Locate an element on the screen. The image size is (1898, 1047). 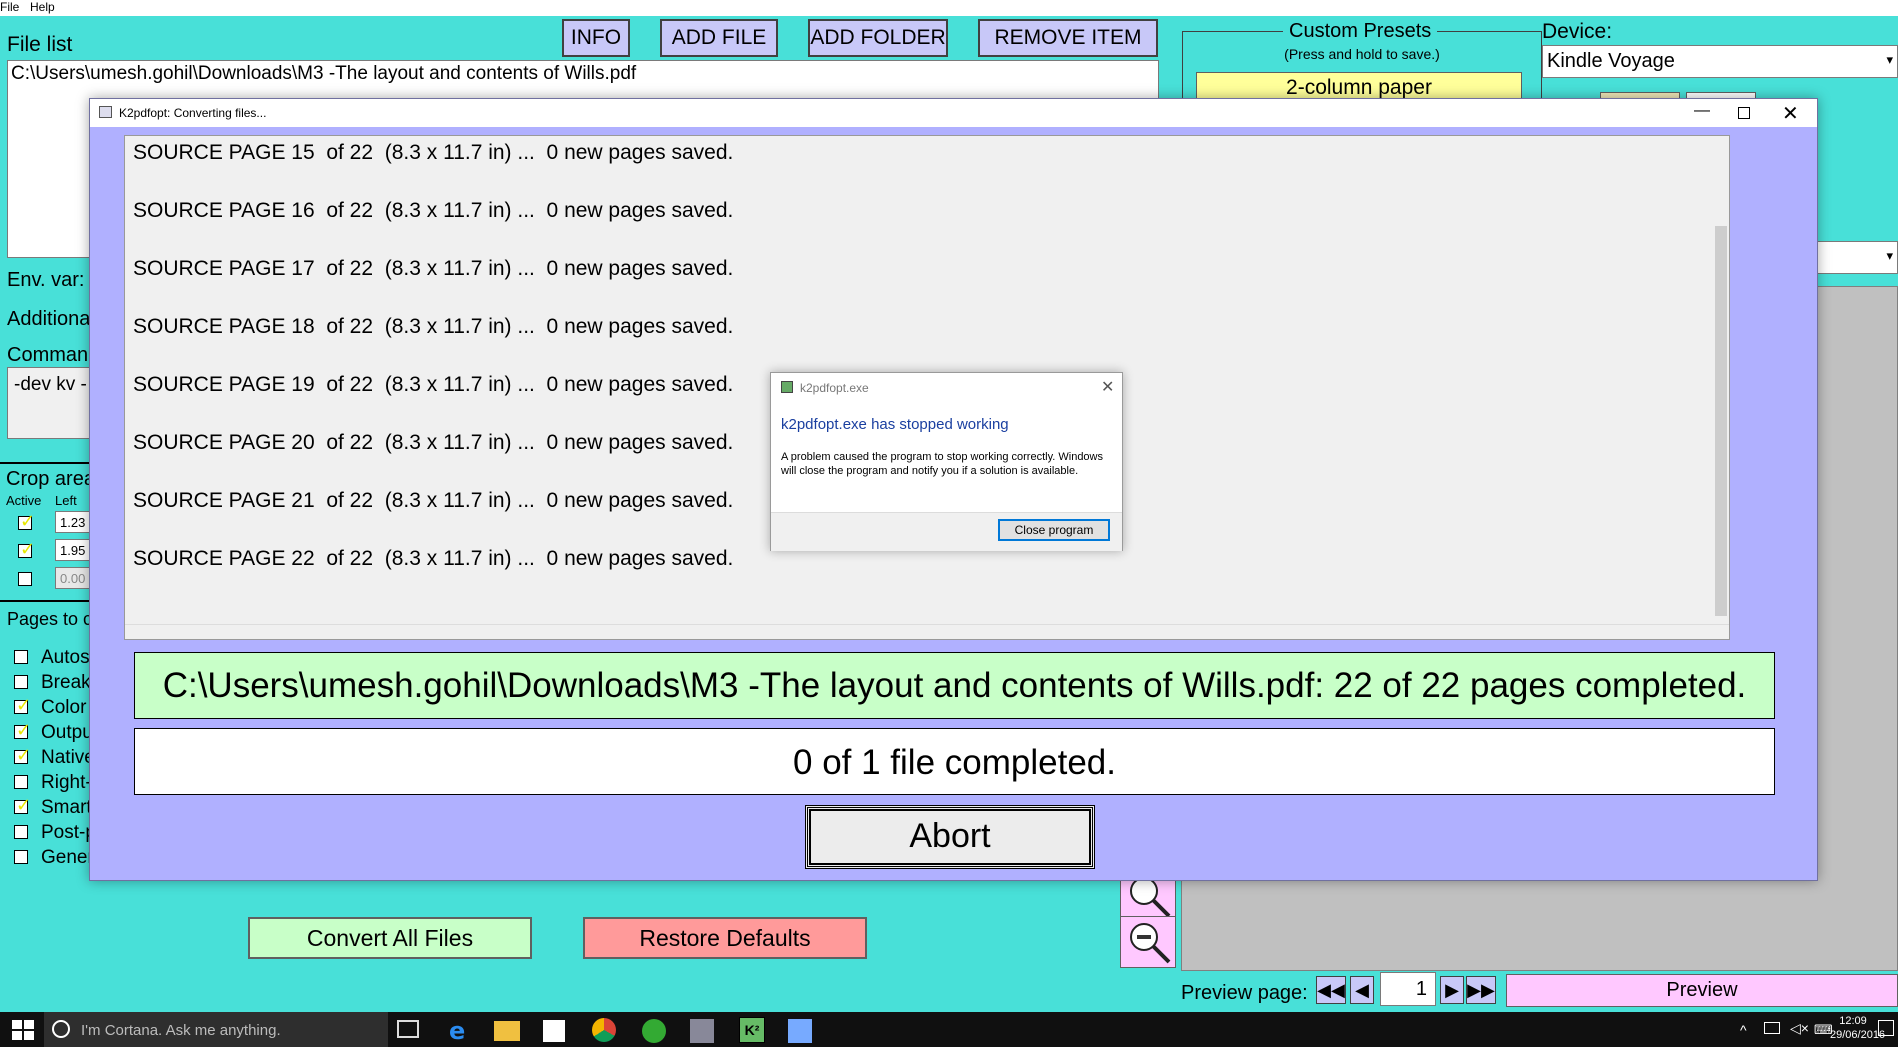
menu-help: Help is located at coordinates (42, 7).